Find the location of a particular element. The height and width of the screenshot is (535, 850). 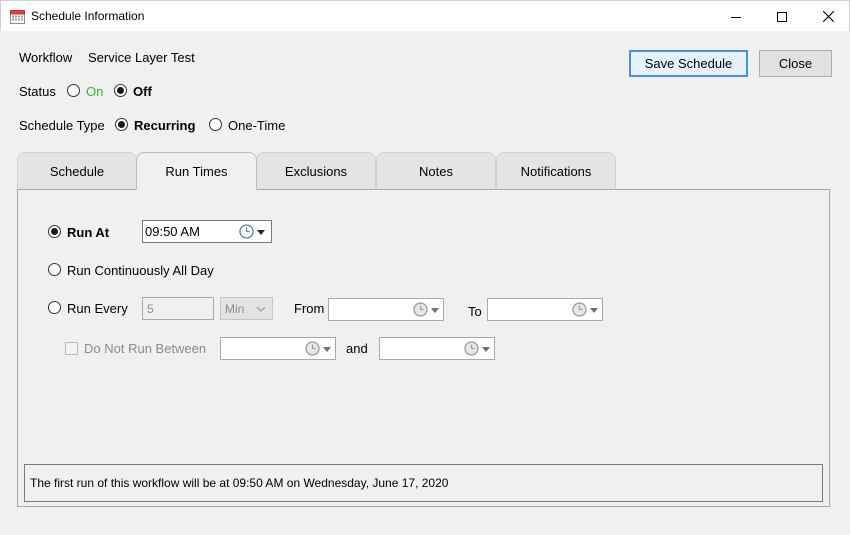

do-not-run-between-label: Do Not Run Between is located at coordinates (145, 348).